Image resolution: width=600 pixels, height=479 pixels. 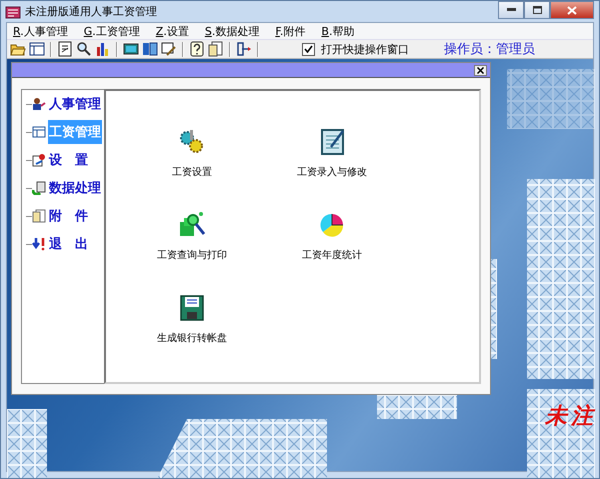 What do you see at coordinates (39, 104) in the screenshot?
I see `person-icon` at bounding box center [39, 104].